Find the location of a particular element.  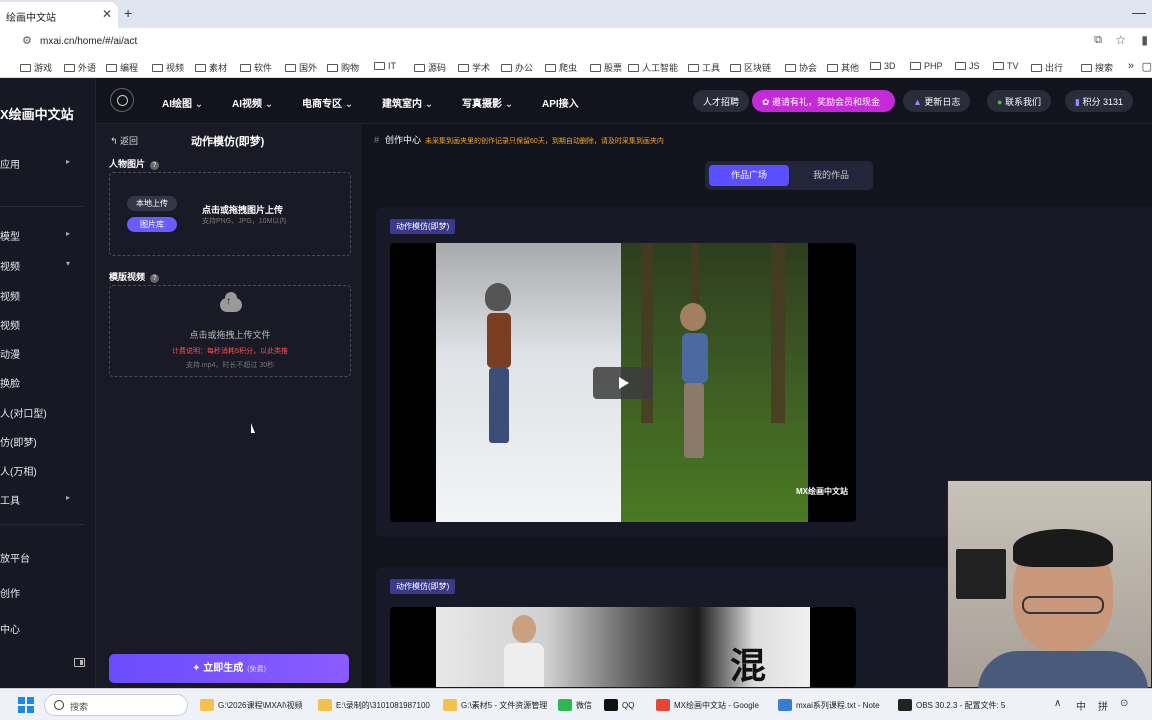

nav-item-2: 电商专区 ⌄ is located at coordinates (327, 102).